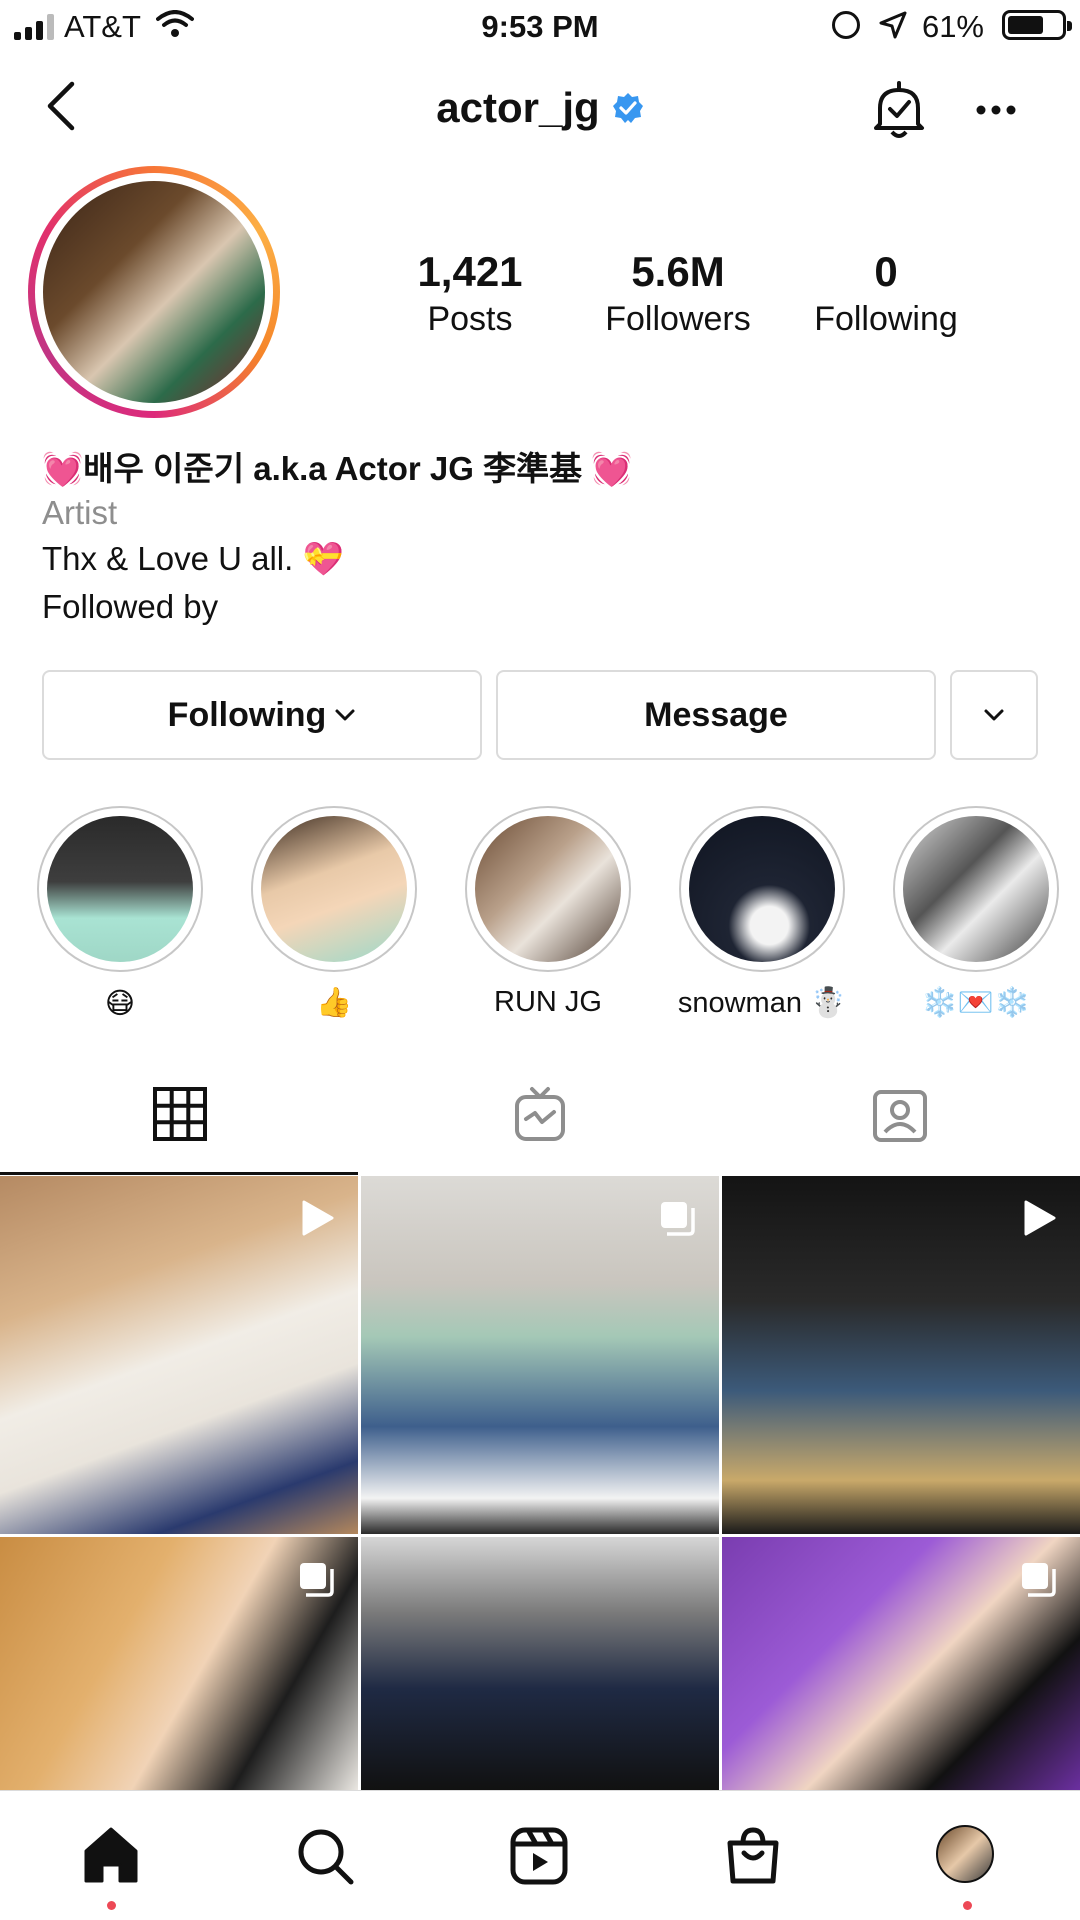 This screenshot has width=1080, height=1920. Describe the element at coordinates (130, 607) in the screenshot. I see `bio-followed-by: Followed by` at that location.